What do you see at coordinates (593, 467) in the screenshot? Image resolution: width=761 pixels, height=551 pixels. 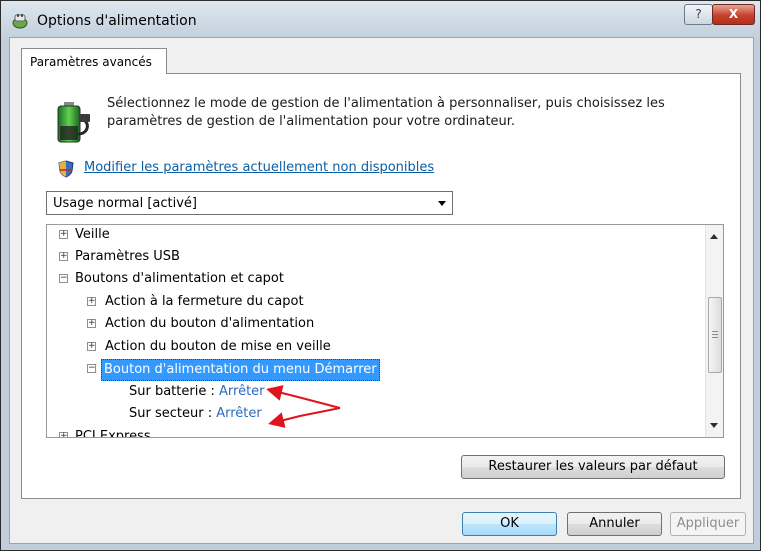 I see `restore-defaults-button: Restaurer les valeurs par défaut` at bounding box center [593, 467].